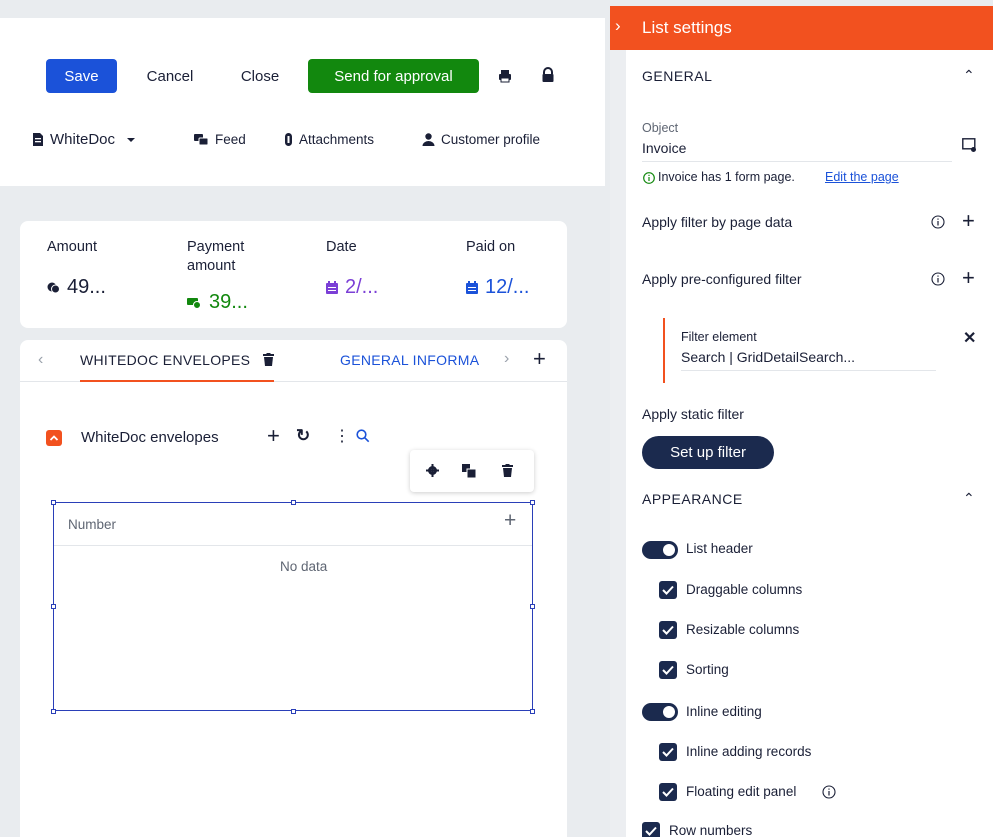 The width and height of the screenshot is (993, 837). I want to click on tab-attachments-label: Attachments, so click(337, 139).